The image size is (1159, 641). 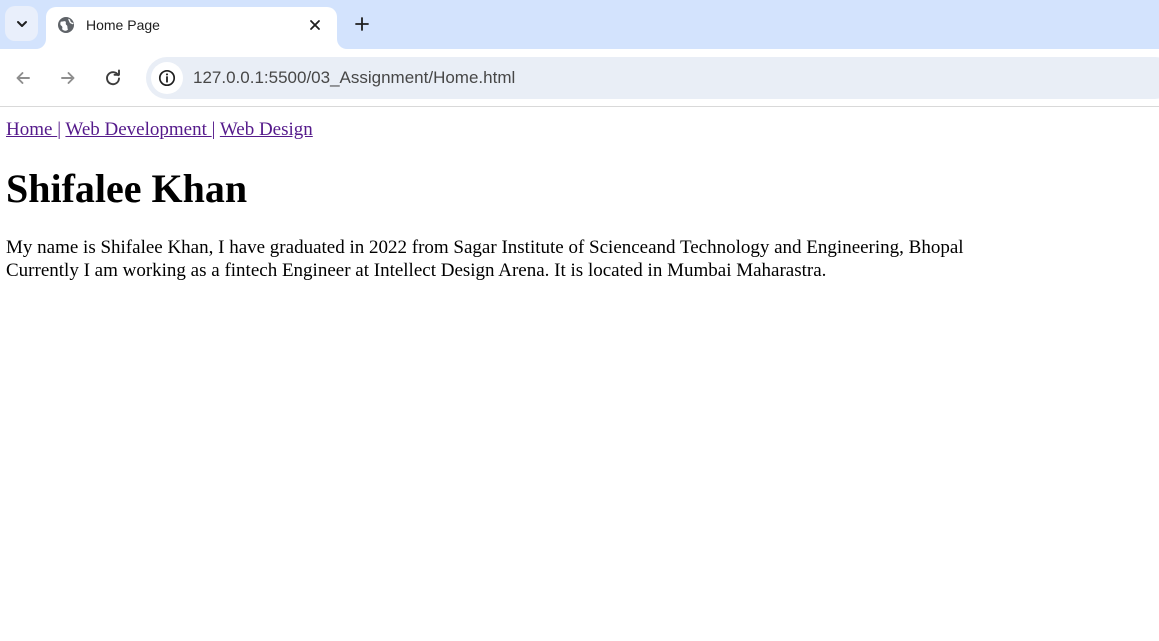 I want to click on tab-home-page: Home Page, so click(x=191, y=28).